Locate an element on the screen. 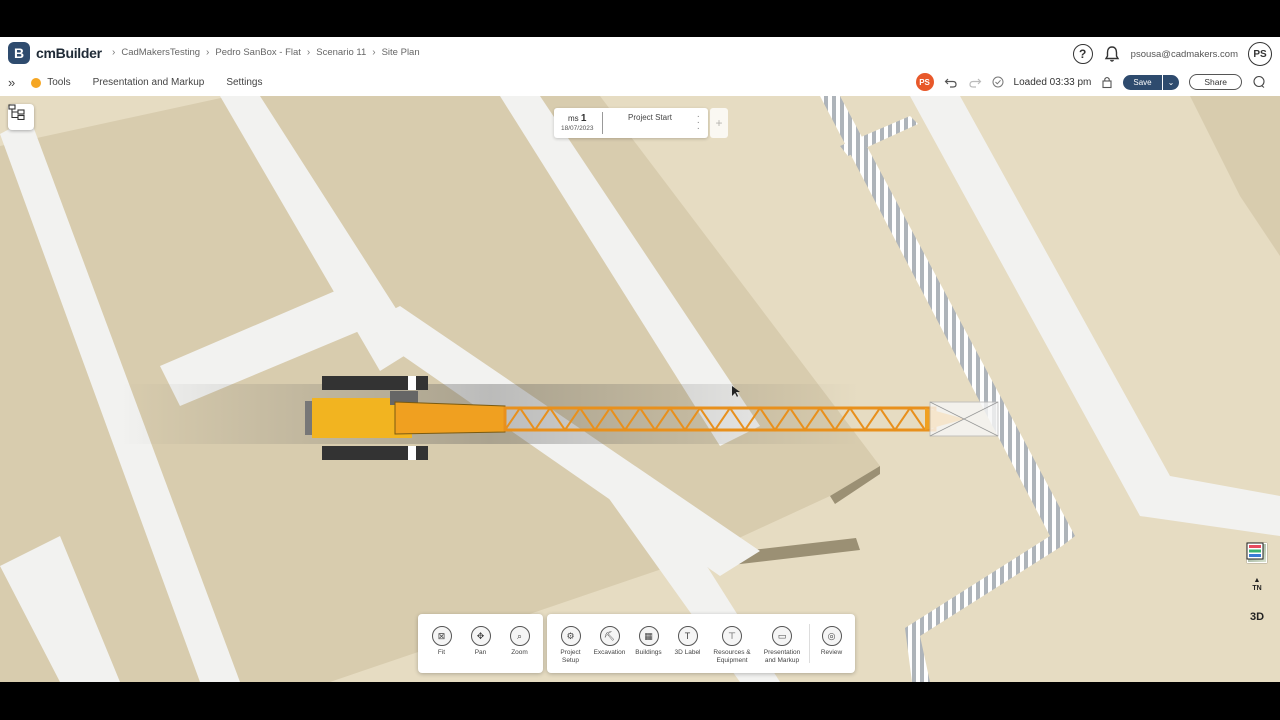 This screenshot has width=1280, height=720. breadcrumb-item-company: CadMakersTesting is located at coordinates (160, 52).